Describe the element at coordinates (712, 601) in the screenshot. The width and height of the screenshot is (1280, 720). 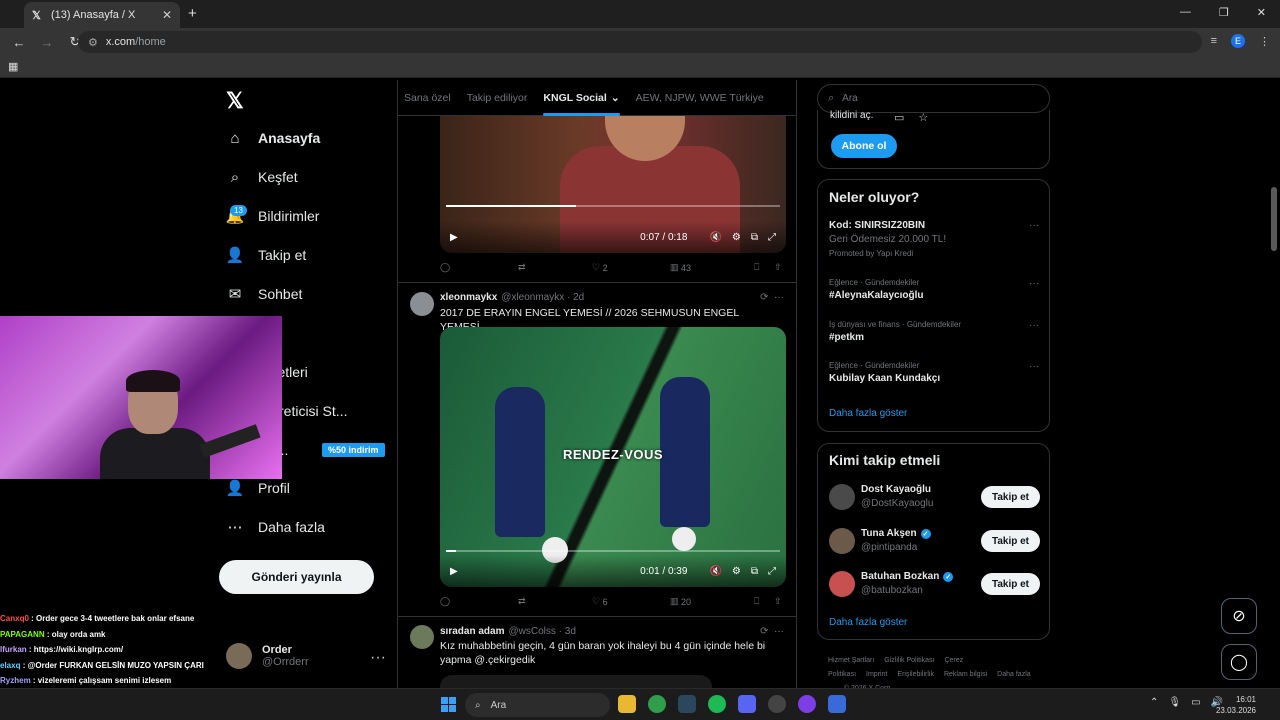
I see `views-button: ▥ 20` at that location.